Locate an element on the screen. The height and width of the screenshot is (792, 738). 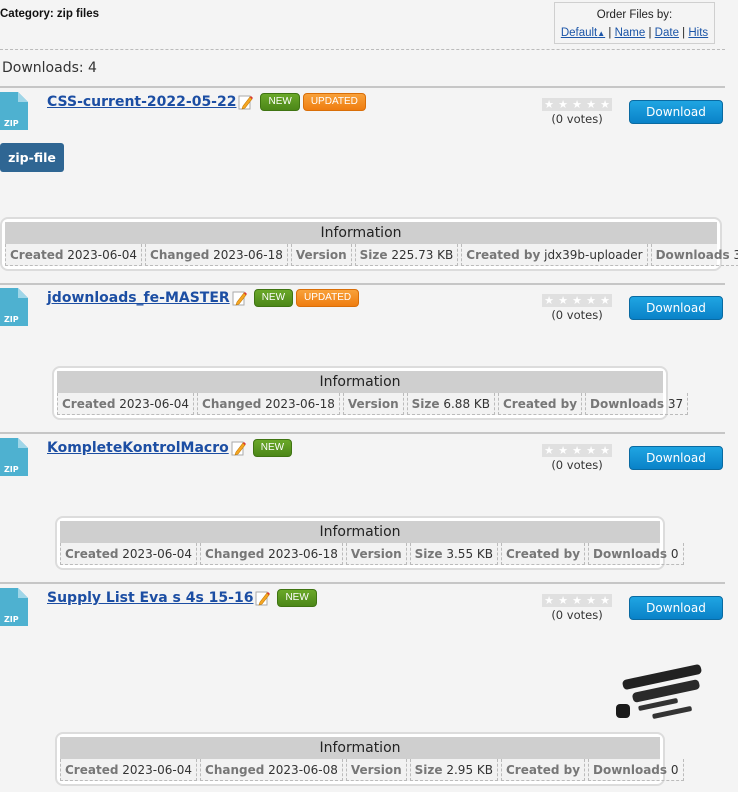
category-title: Category: zip files is located at coordinates (50, 14).